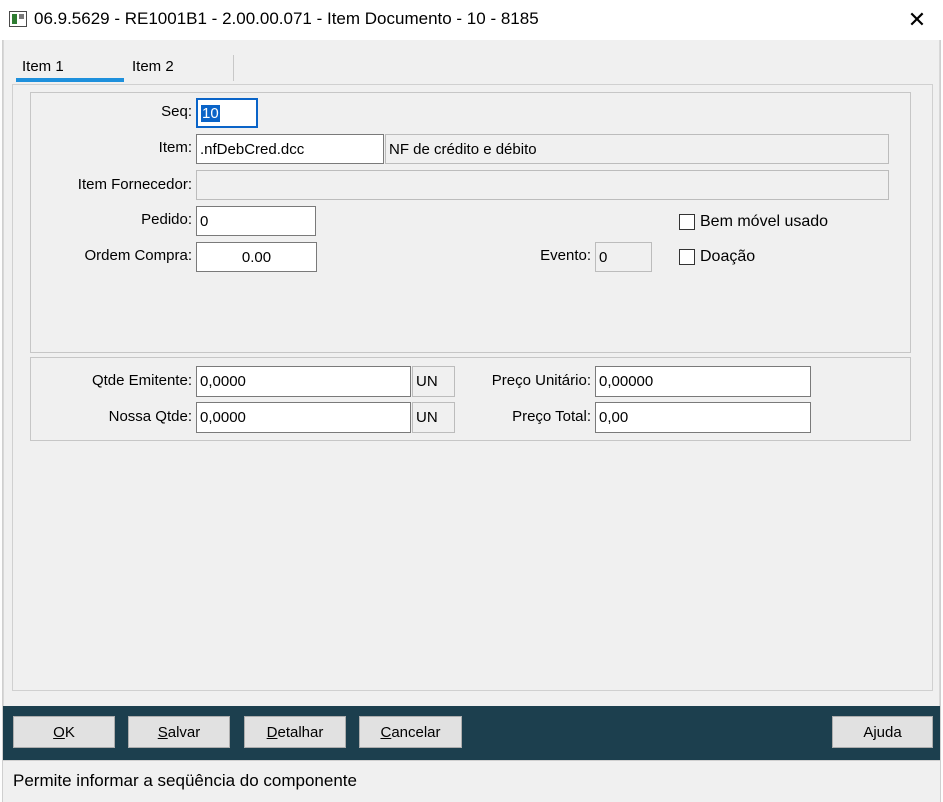 This screenshot has width=943, height=802. Describe the element at coordinates (416, 732) in the screenshot. I see `cancelar-label-rest: ancelar` at that location.